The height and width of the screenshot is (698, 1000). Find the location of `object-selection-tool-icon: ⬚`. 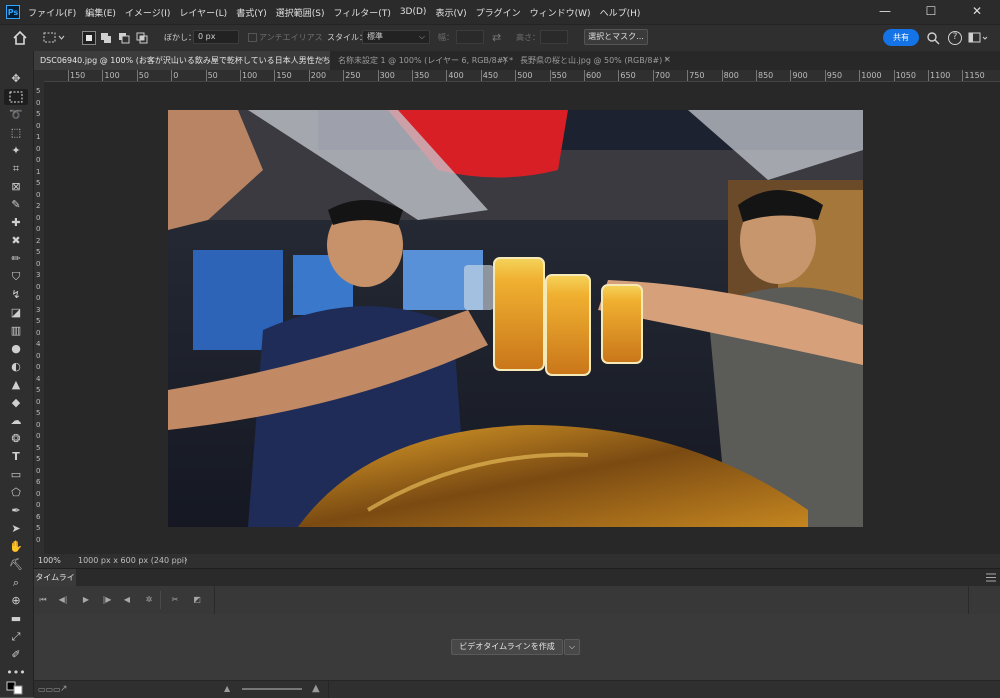

object-selection-tool-icon: ⬚ is located at coordinates (16, 133).